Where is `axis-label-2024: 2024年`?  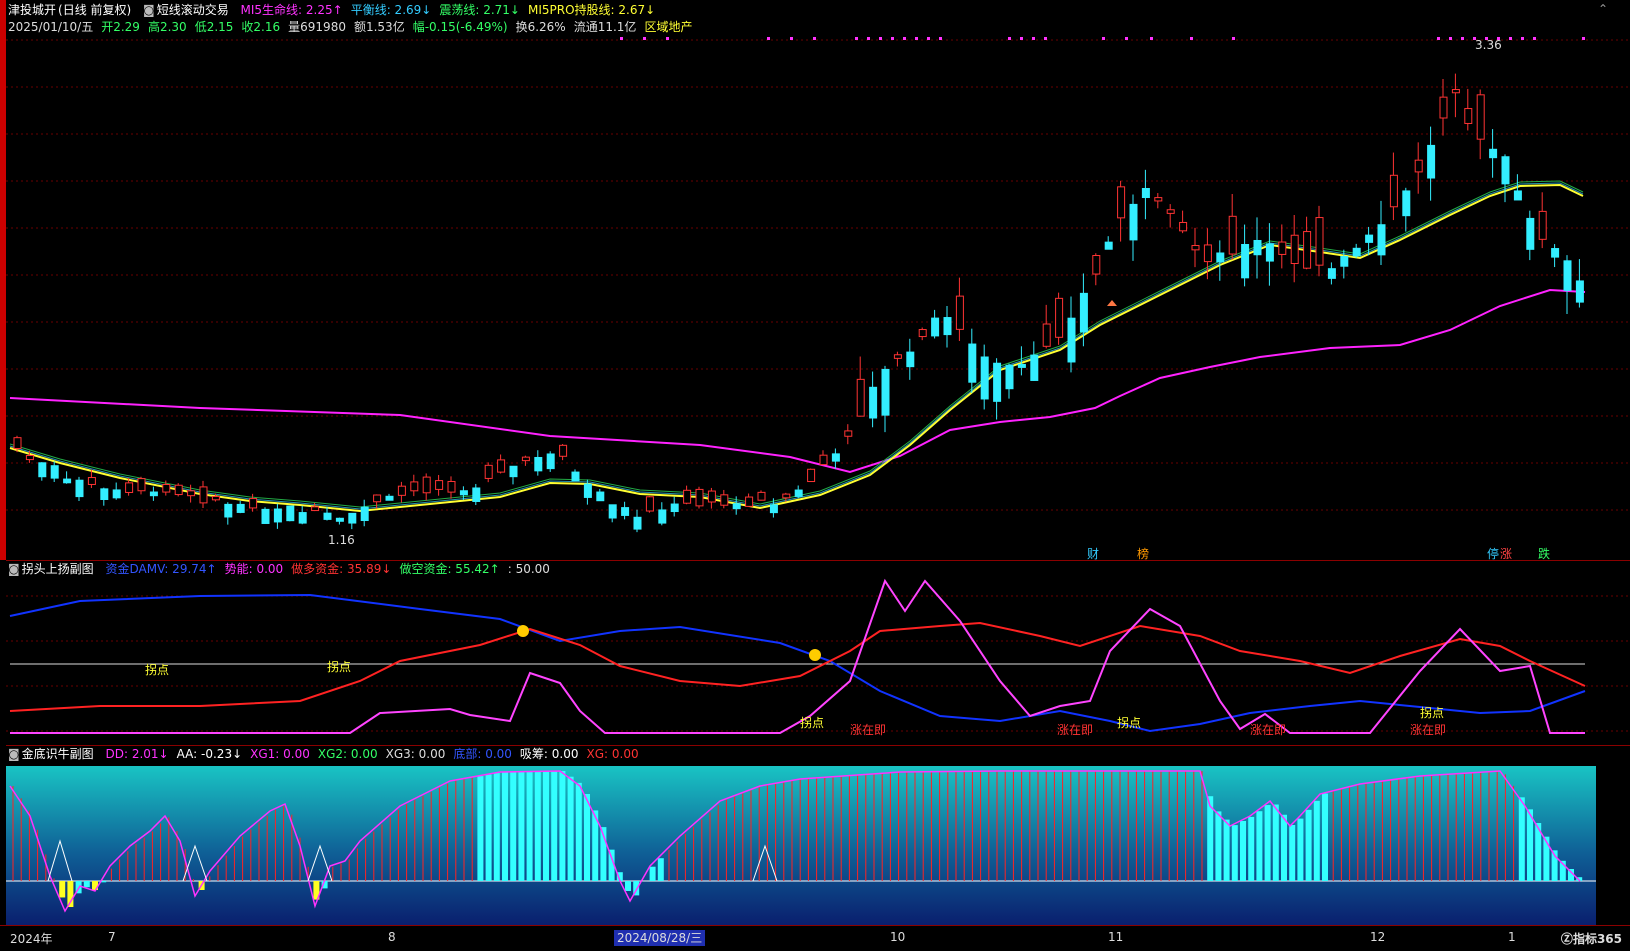
axis-label-2024: 2024年 is located at coordinates (31, 938).